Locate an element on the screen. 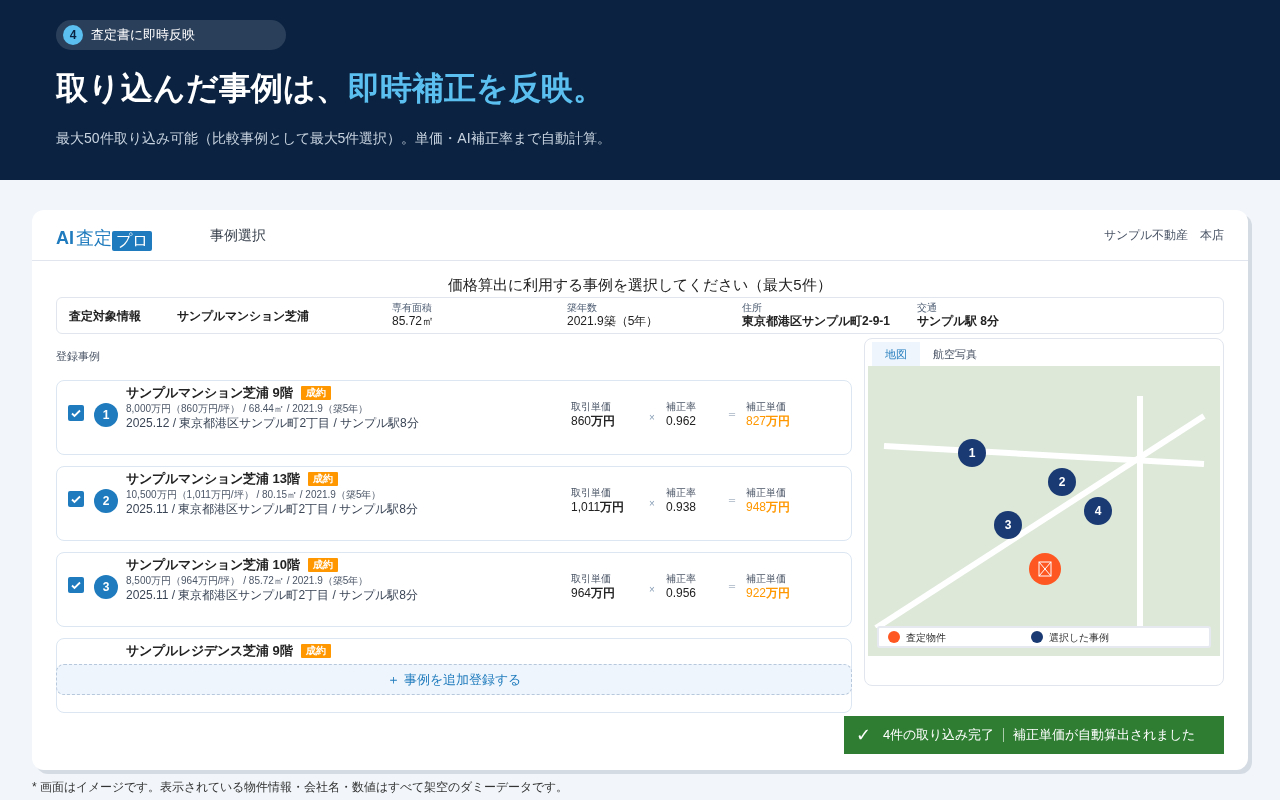 Image resolution: width=1280 pixels, height=800 pixels. case-title: サンプルマンション芝浦 10階 is located at coordinates (213, 565).